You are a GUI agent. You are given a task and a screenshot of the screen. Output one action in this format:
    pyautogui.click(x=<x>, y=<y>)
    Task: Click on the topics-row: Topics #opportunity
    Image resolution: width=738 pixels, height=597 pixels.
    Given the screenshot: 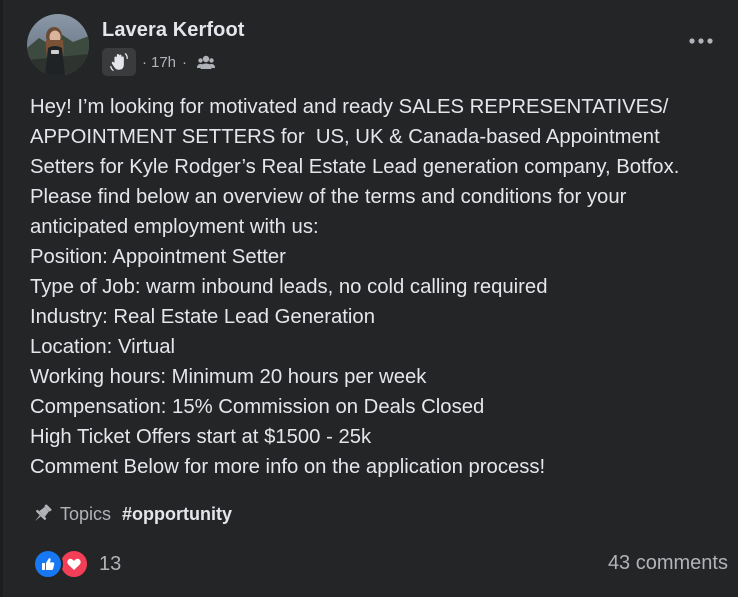 What is the action you would take?
    pyautogui.click(x=131, y=514)
    